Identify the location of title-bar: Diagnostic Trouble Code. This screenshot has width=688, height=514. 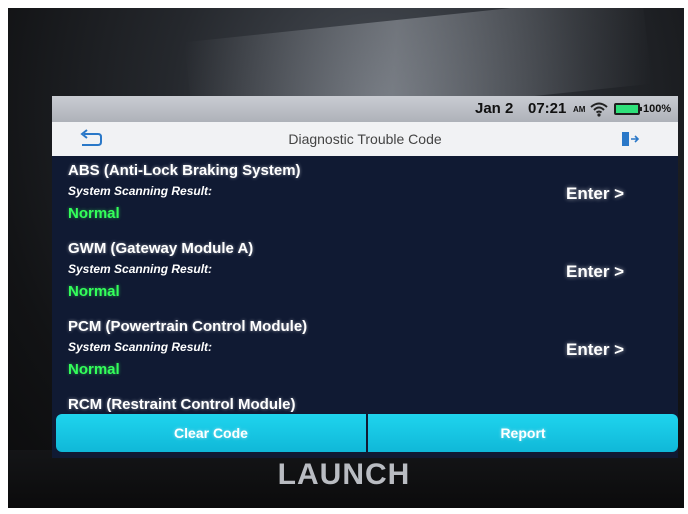
(365, 139).